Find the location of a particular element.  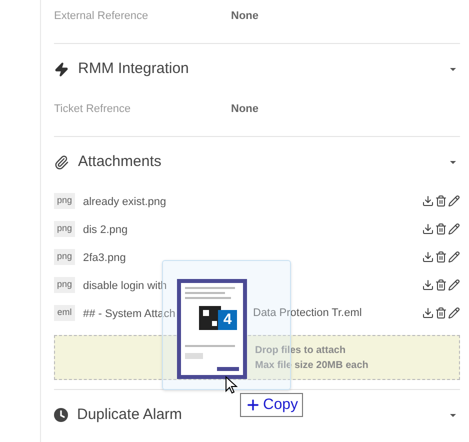

file-name: Data Protection Tr.eml is located at coordinates (307, 313).